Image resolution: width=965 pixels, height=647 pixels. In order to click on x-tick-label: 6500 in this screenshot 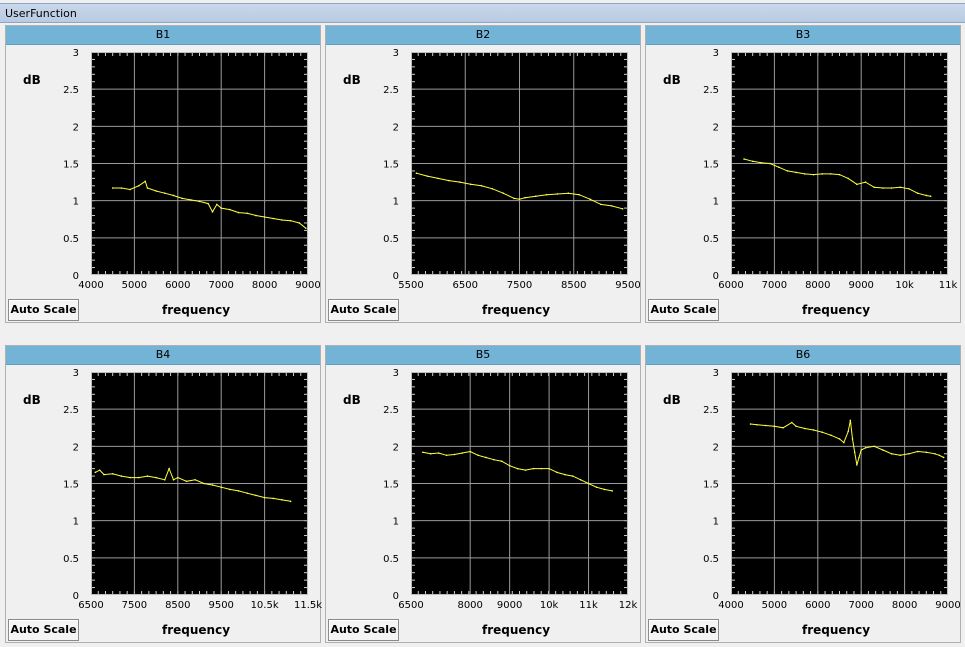, I will do `click(410, 605)`.